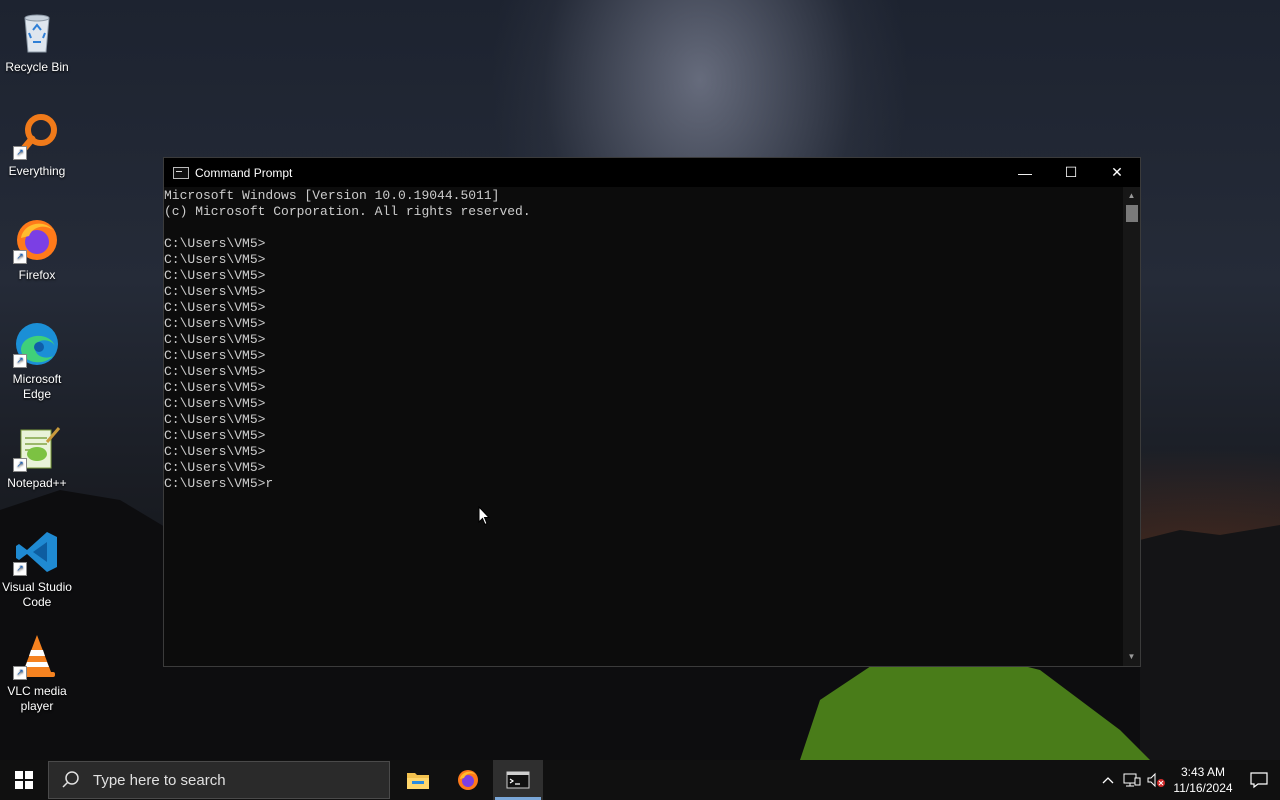  Describe the element at coordinates (652, 172) in the screenshot. I see `window-titlebar: Command Prompt — ☐ ✕` at that location.